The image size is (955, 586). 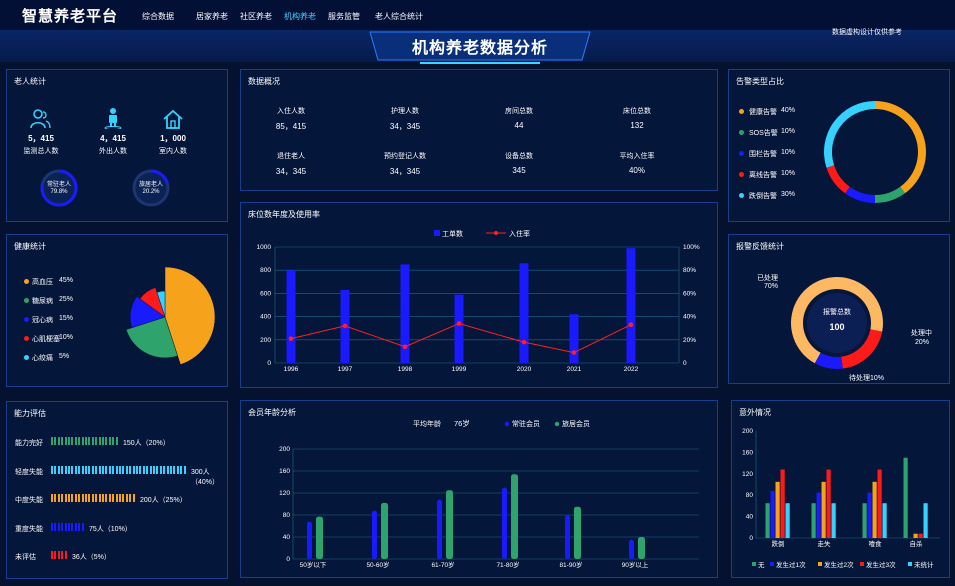 What do you see at coordinates (30, 413) in the screenshot?
I see `panel-title: 能力评估` at bounding box center [30, 413].